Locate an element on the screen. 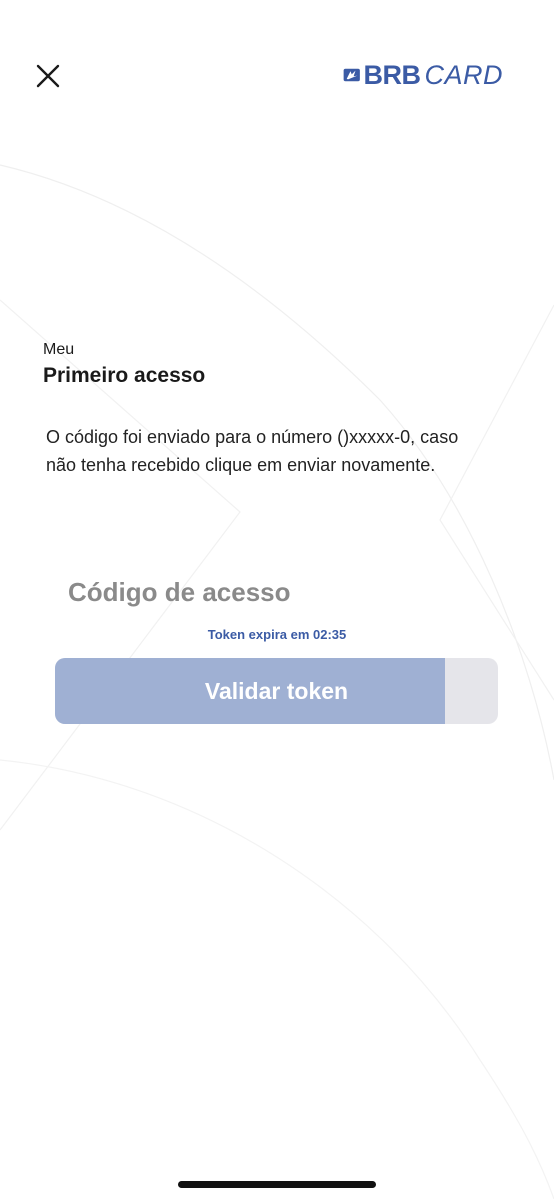  access-code-input is located at coordinates (278, 592).